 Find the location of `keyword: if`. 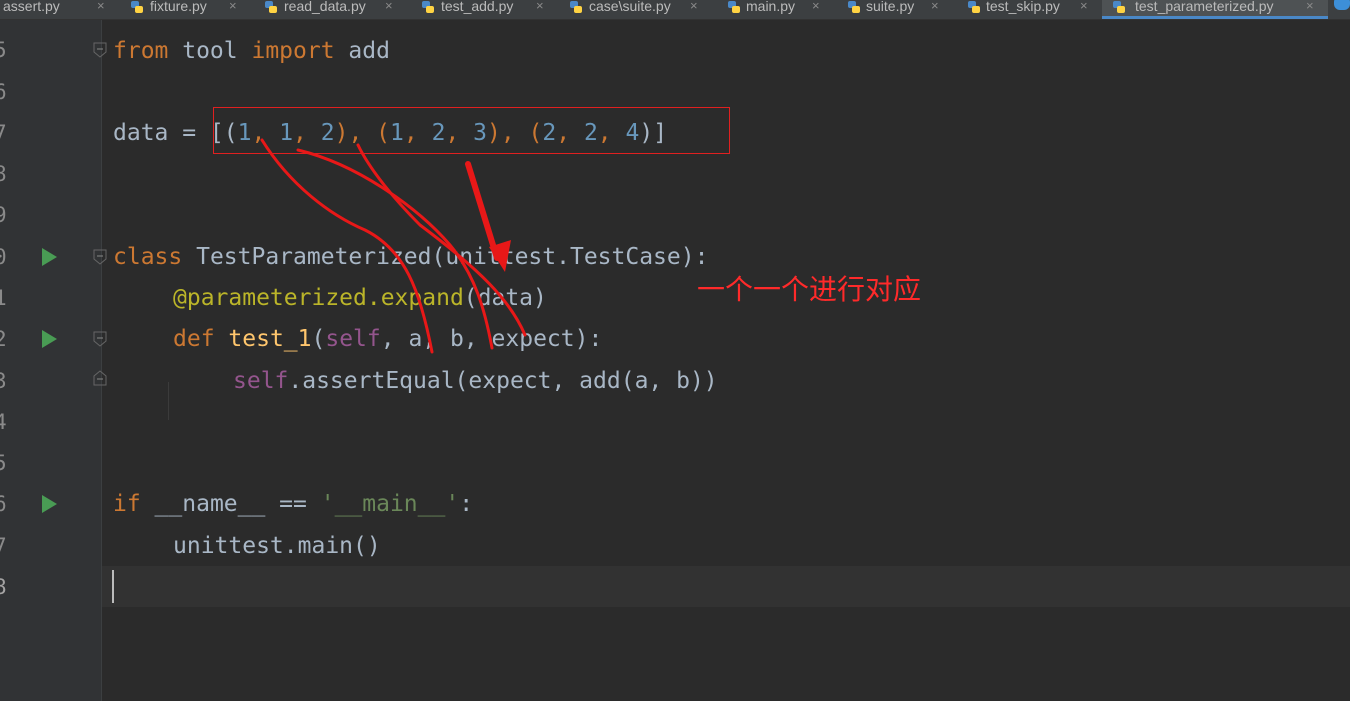

keyword: if is located at coordinates (127, 504).